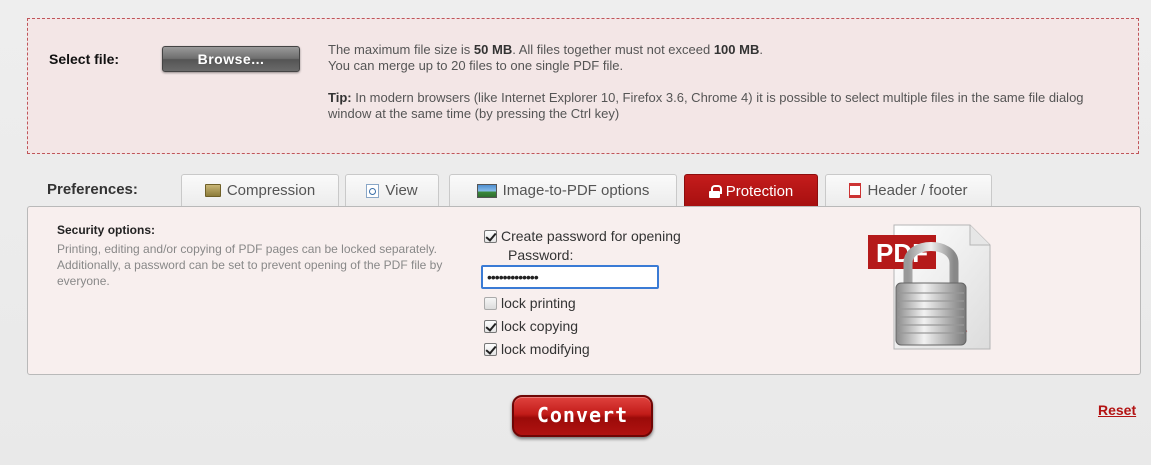 The image size is (1151, 465). I want to click on tip-label: Tip:, so click(340, 97).